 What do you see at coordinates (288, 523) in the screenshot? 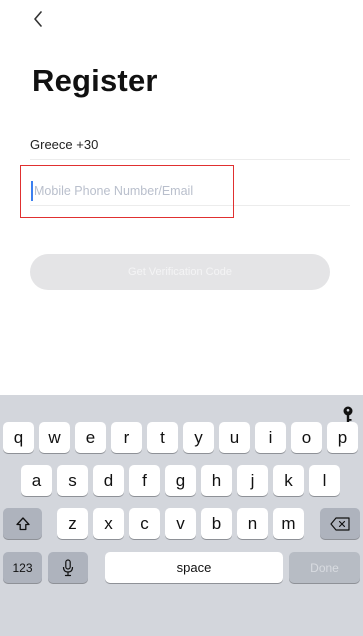
I see `key-m: m` at bounding box center [288, 523].